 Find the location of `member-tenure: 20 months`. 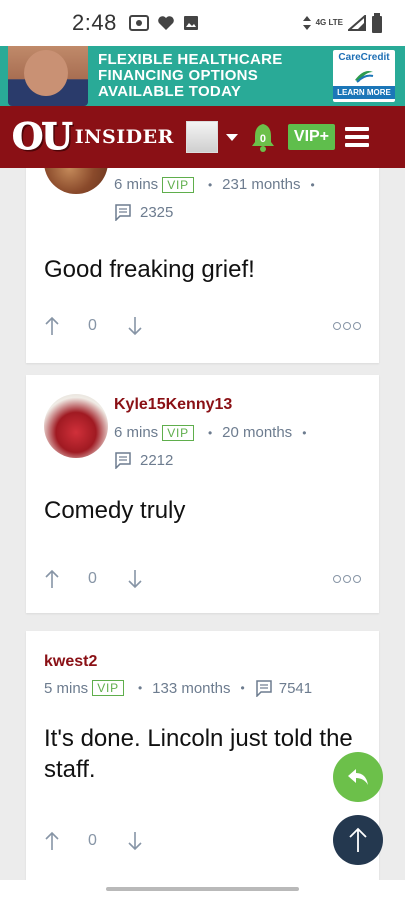

member-tenure: 20 months is located at coordinates (257, 432).